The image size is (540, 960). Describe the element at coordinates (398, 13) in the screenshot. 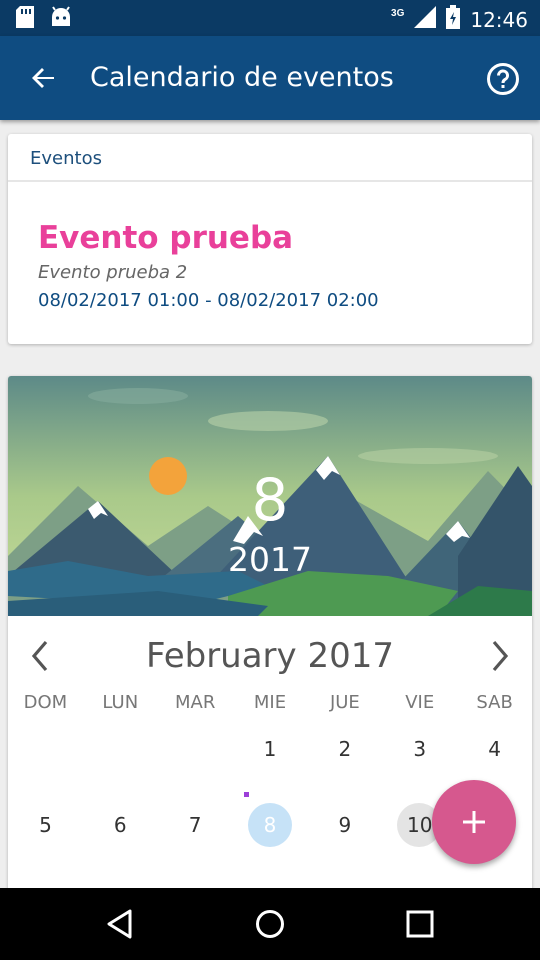

I see `network-type: 3G` at that location.